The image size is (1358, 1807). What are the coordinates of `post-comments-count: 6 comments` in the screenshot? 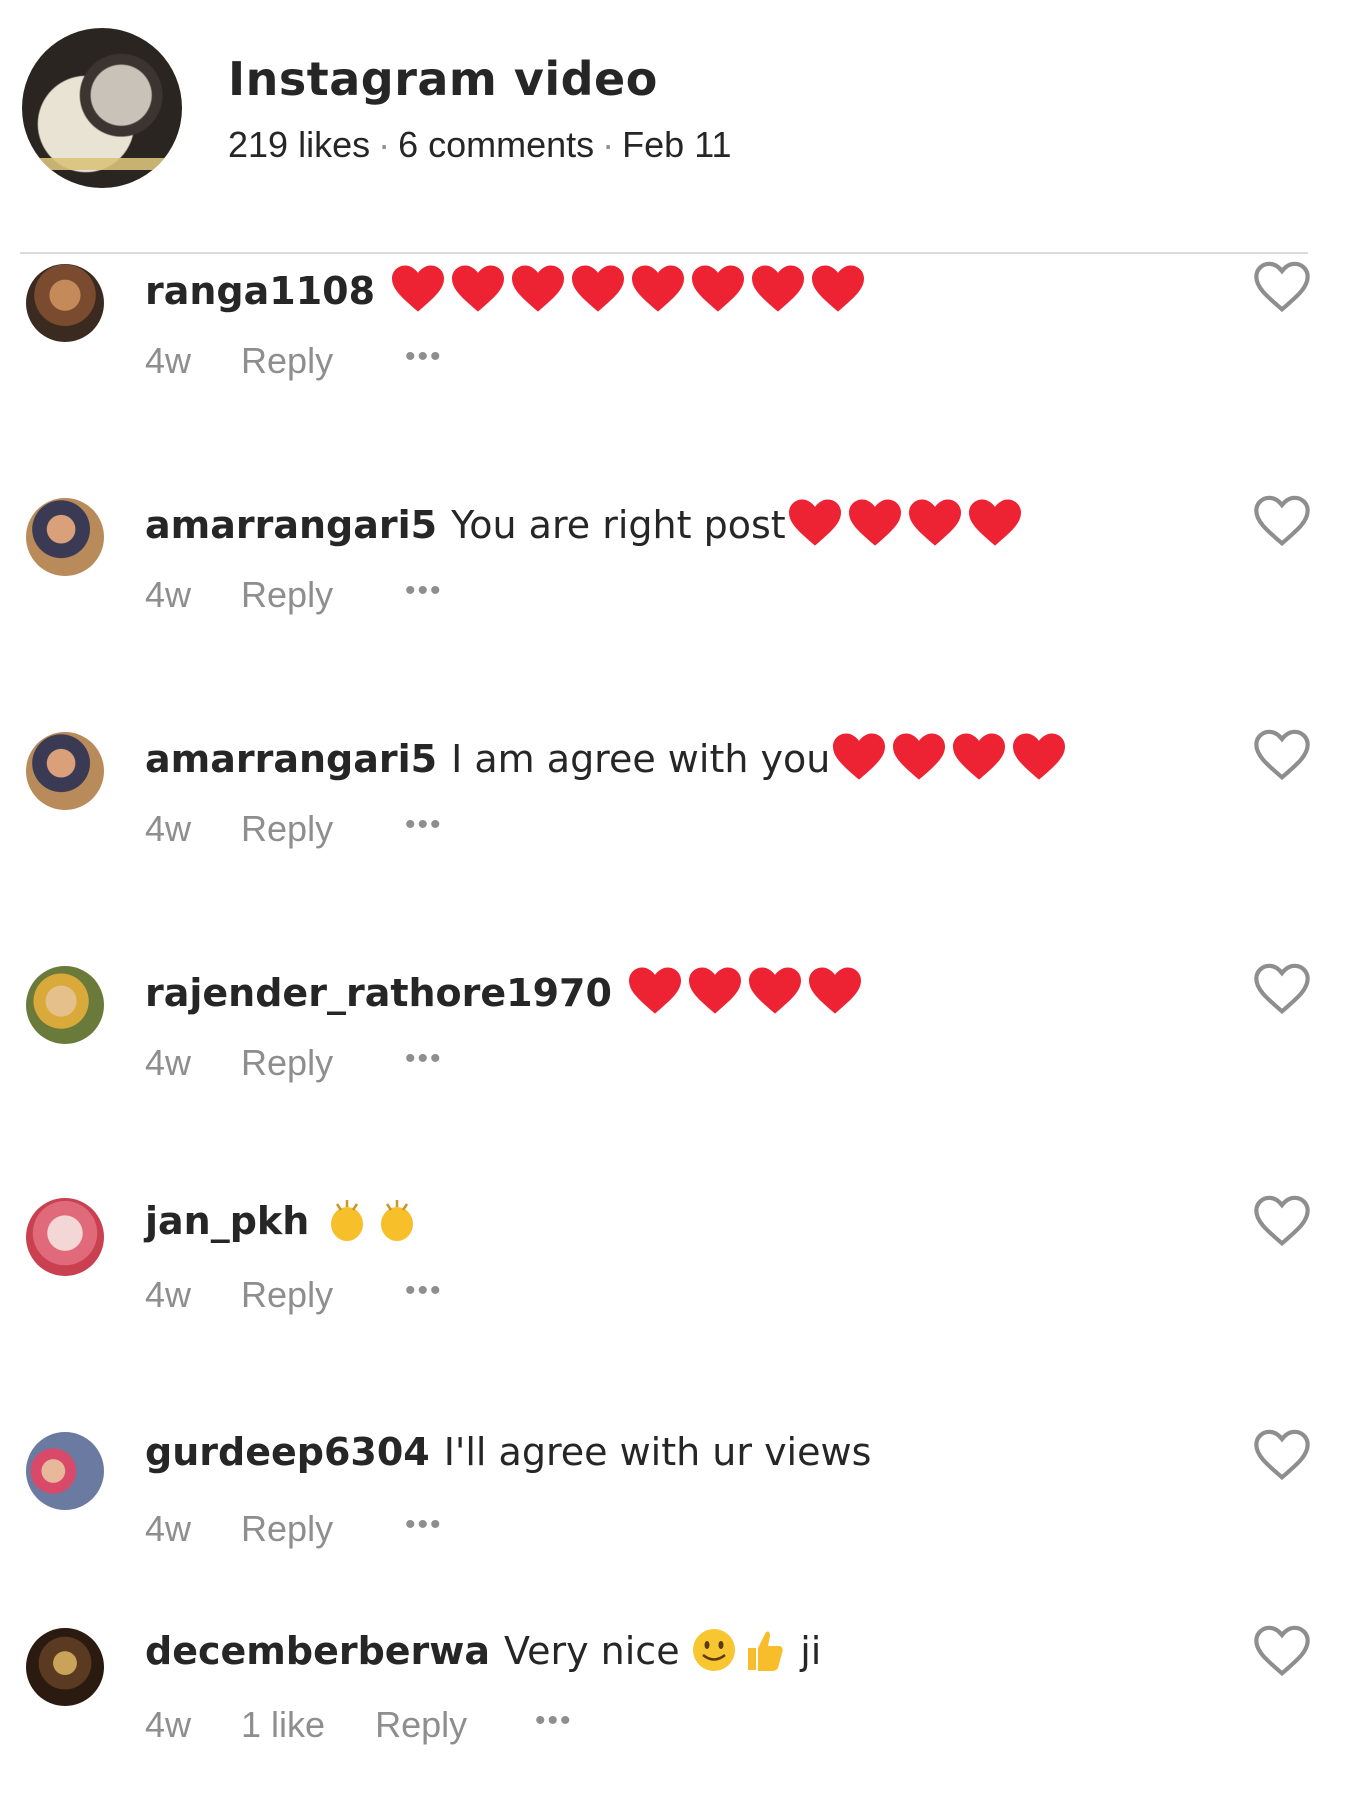 It's located at (496, 144).